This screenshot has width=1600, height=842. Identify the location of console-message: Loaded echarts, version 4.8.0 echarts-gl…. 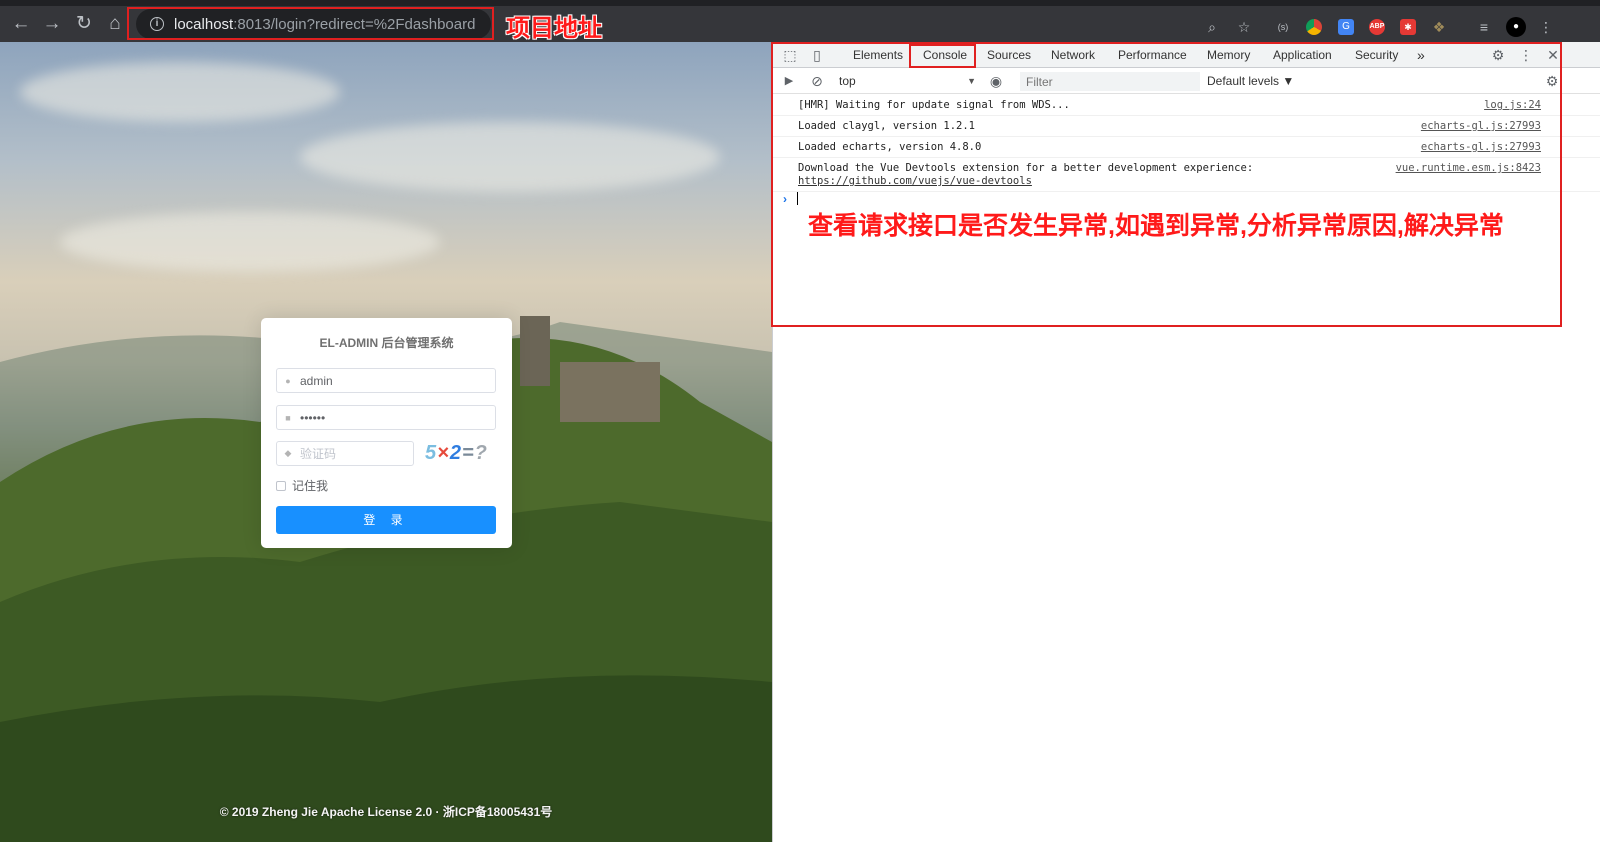
(1186, 147).